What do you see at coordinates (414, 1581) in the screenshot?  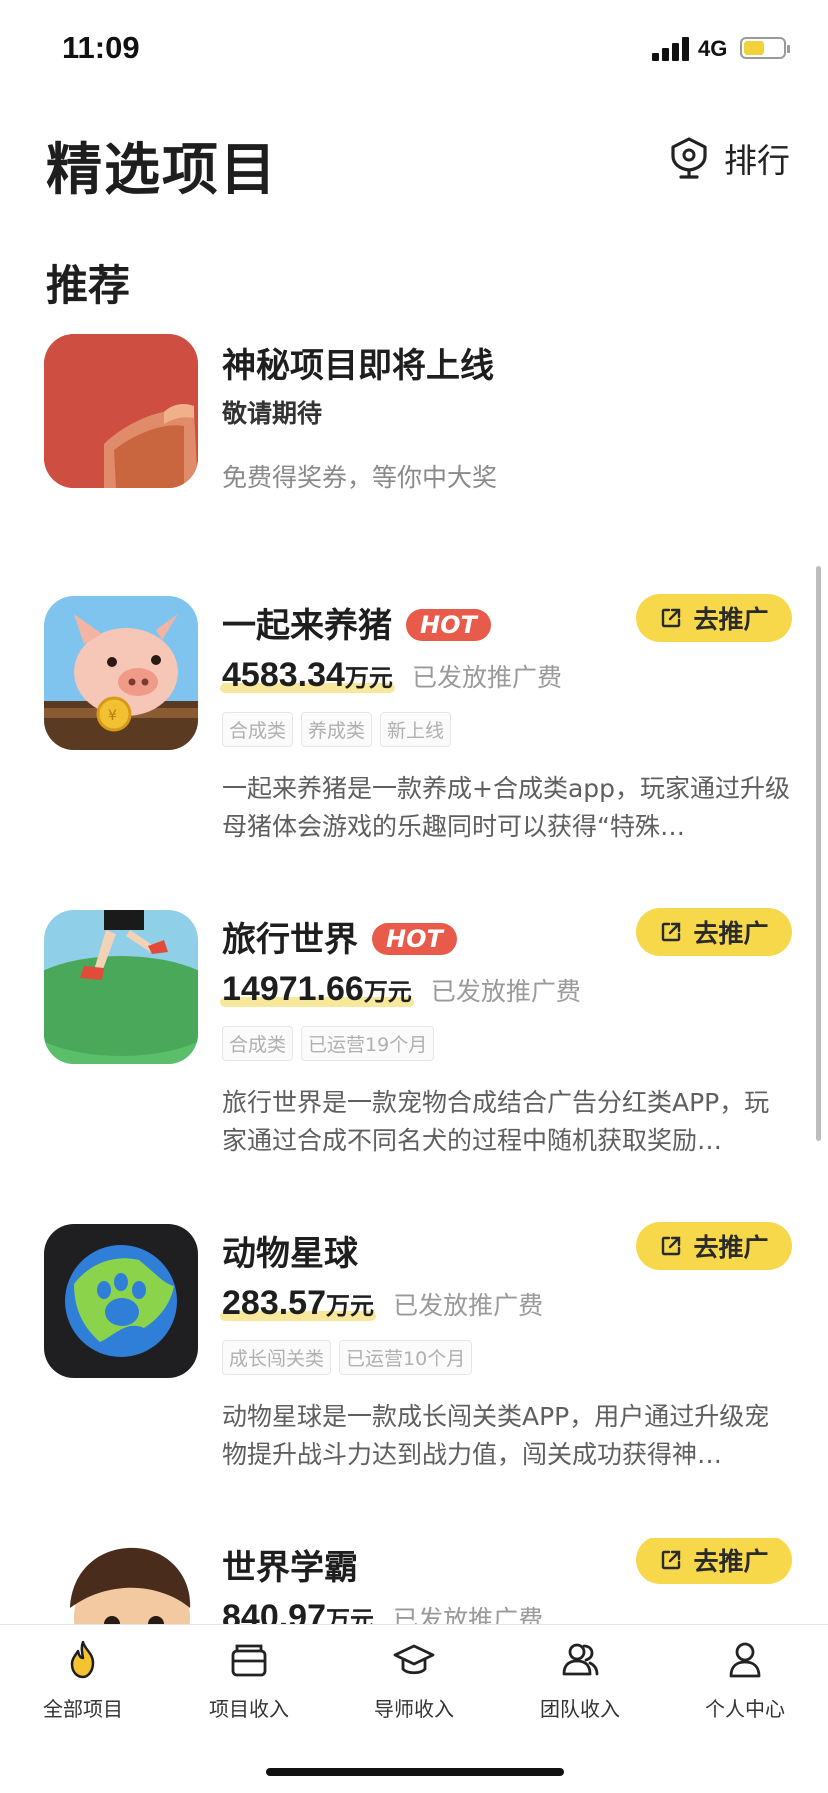 I see `project-card-scholar: 世界学霸 去推广 840.97万元 已发放推广费` at bounding box center [414, 1581].